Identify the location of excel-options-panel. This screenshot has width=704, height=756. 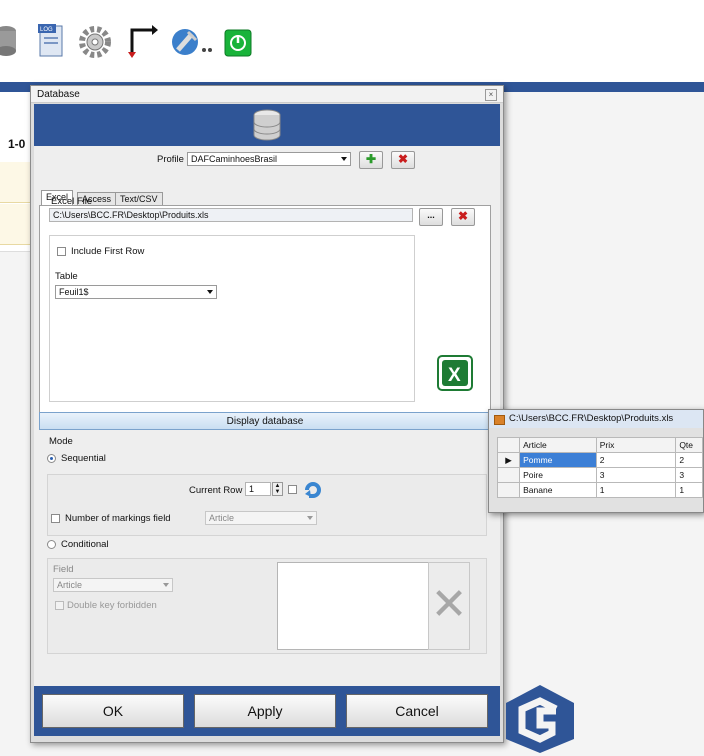
(232, 318).